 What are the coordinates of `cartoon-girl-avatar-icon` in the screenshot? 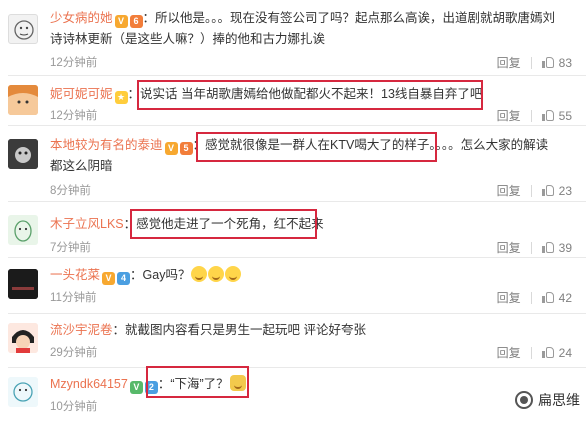 It's located at (23, 338).